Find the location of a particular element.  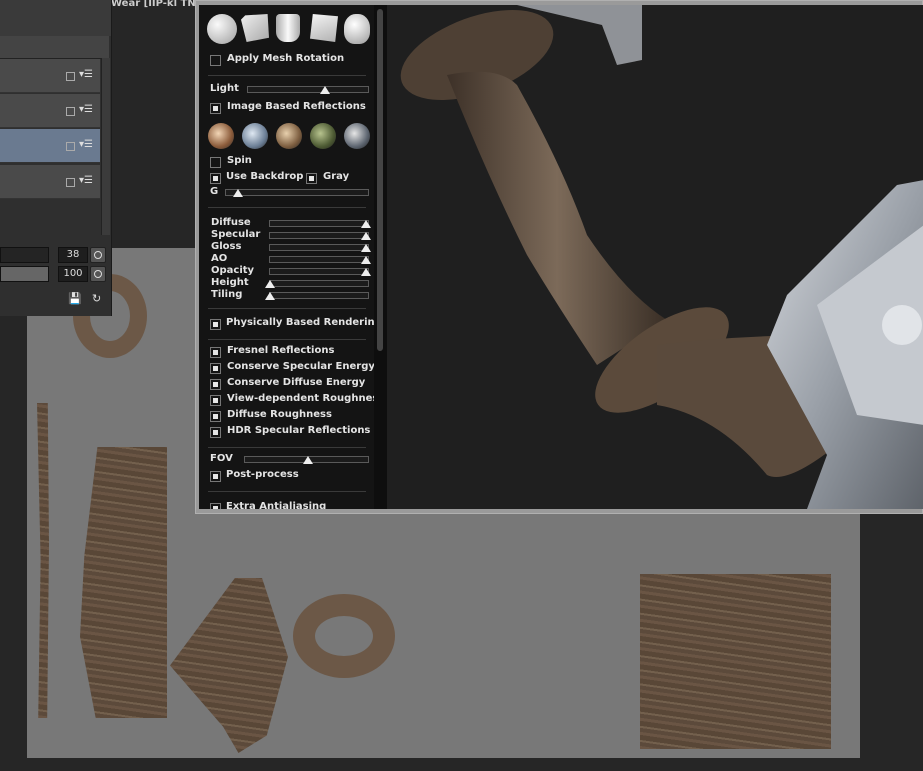

model-primitive-button is located at coordinates (357, 29).